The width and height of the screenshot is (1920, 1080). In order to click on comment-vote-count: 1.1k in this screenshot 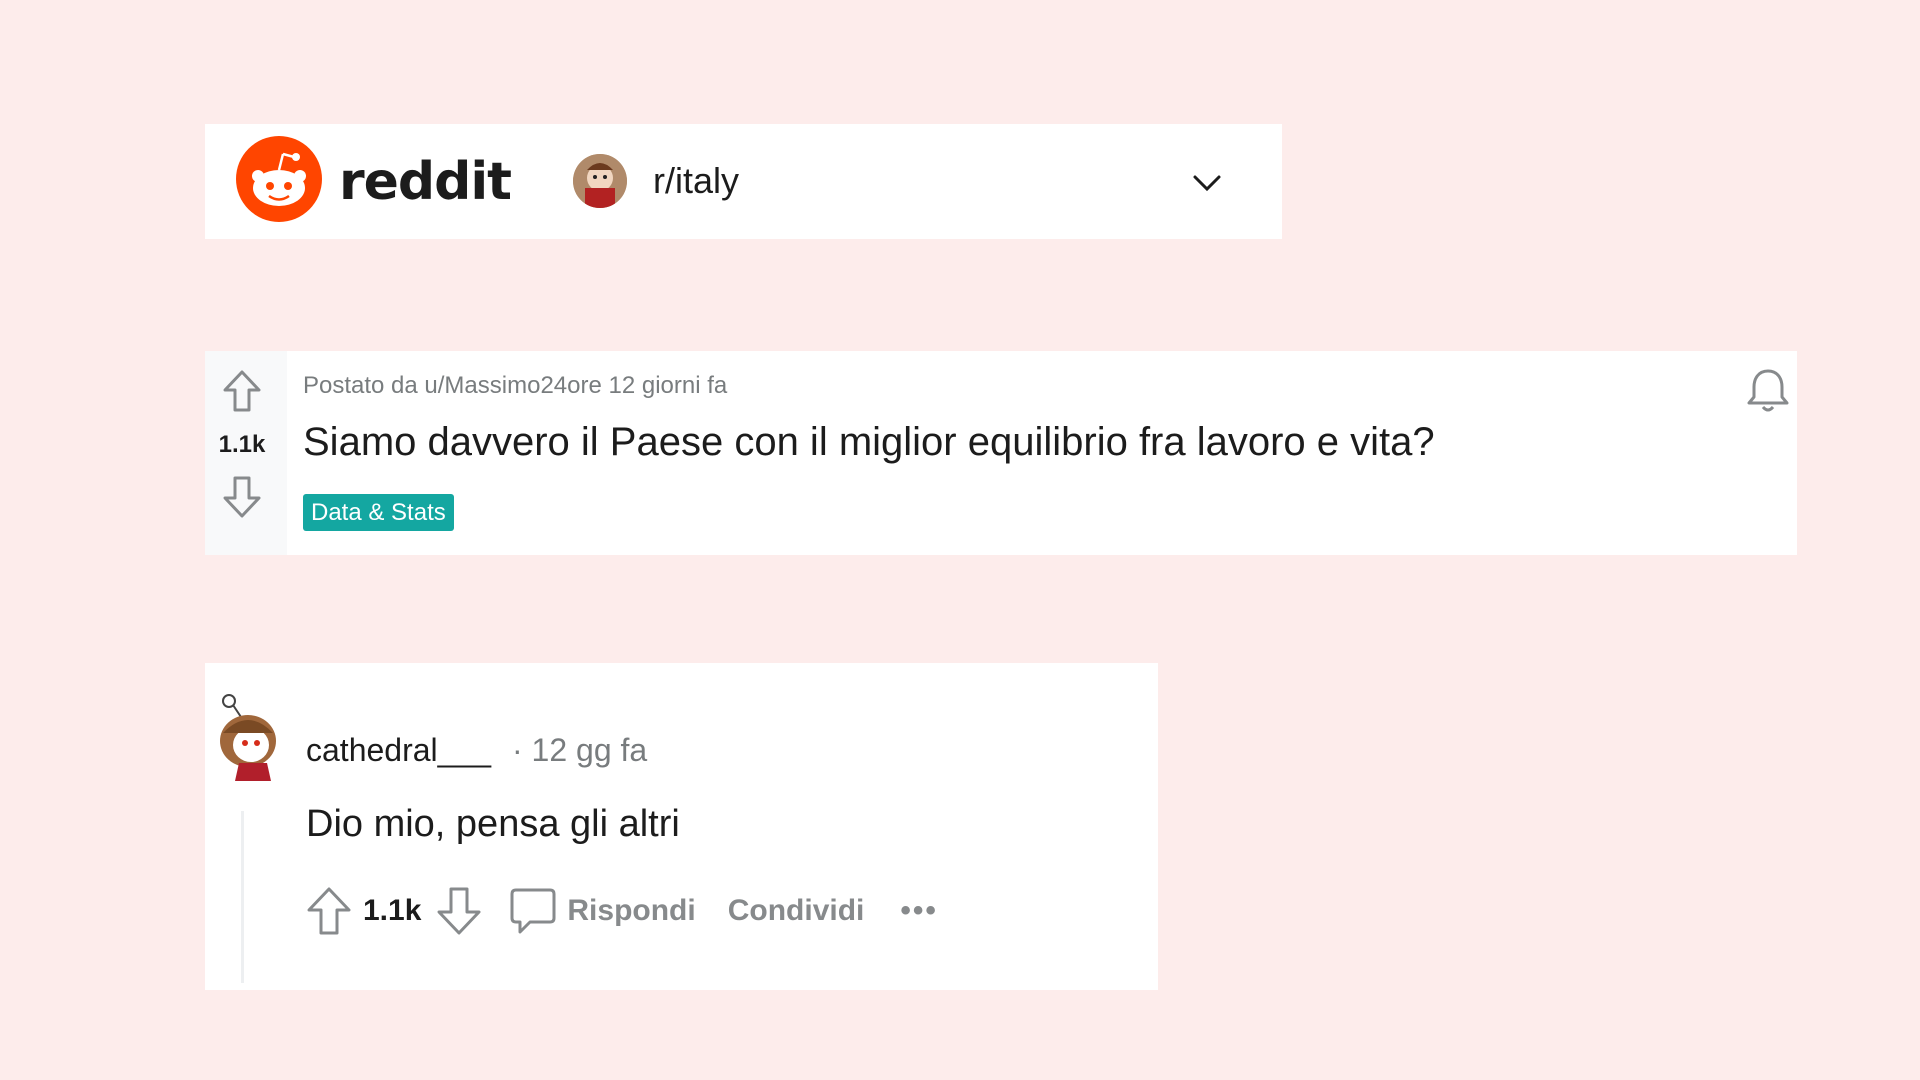, I will do `click(392, 910)`.